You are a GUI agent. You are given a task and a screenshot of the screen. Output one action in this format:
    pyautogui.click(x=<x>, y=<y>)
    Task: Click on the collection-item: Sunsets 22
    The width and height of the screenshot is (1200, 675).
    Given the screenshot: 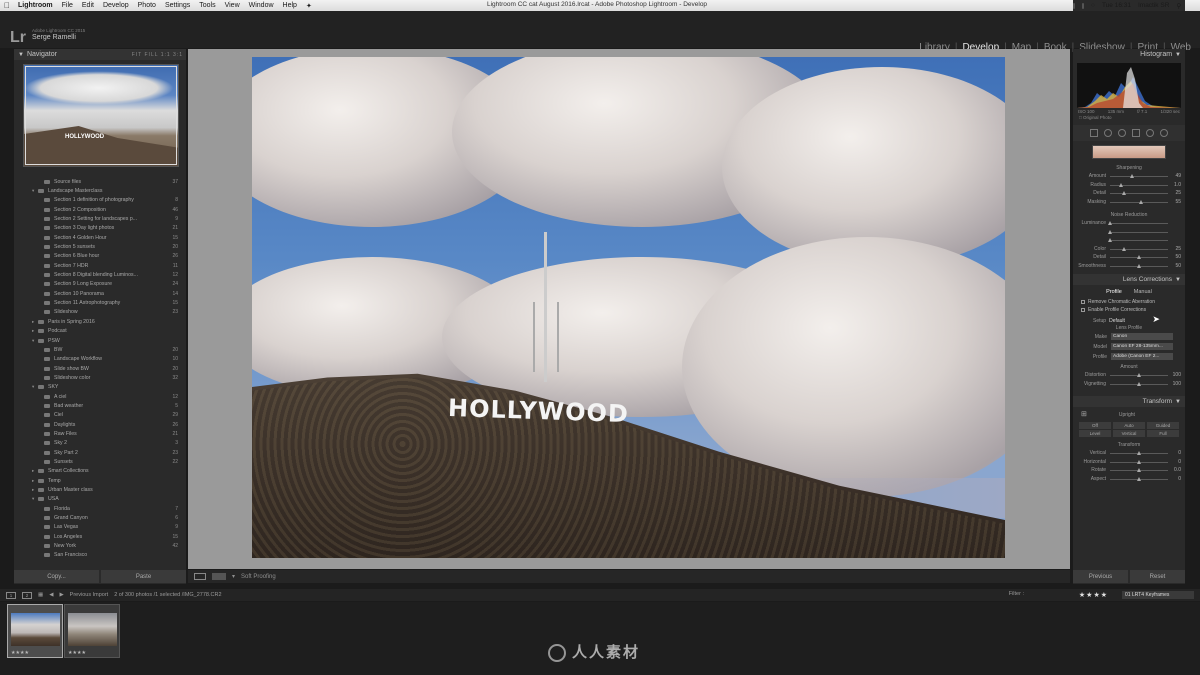 What is the action you would take?
    pyautogui.click(x=100, y=461)
    